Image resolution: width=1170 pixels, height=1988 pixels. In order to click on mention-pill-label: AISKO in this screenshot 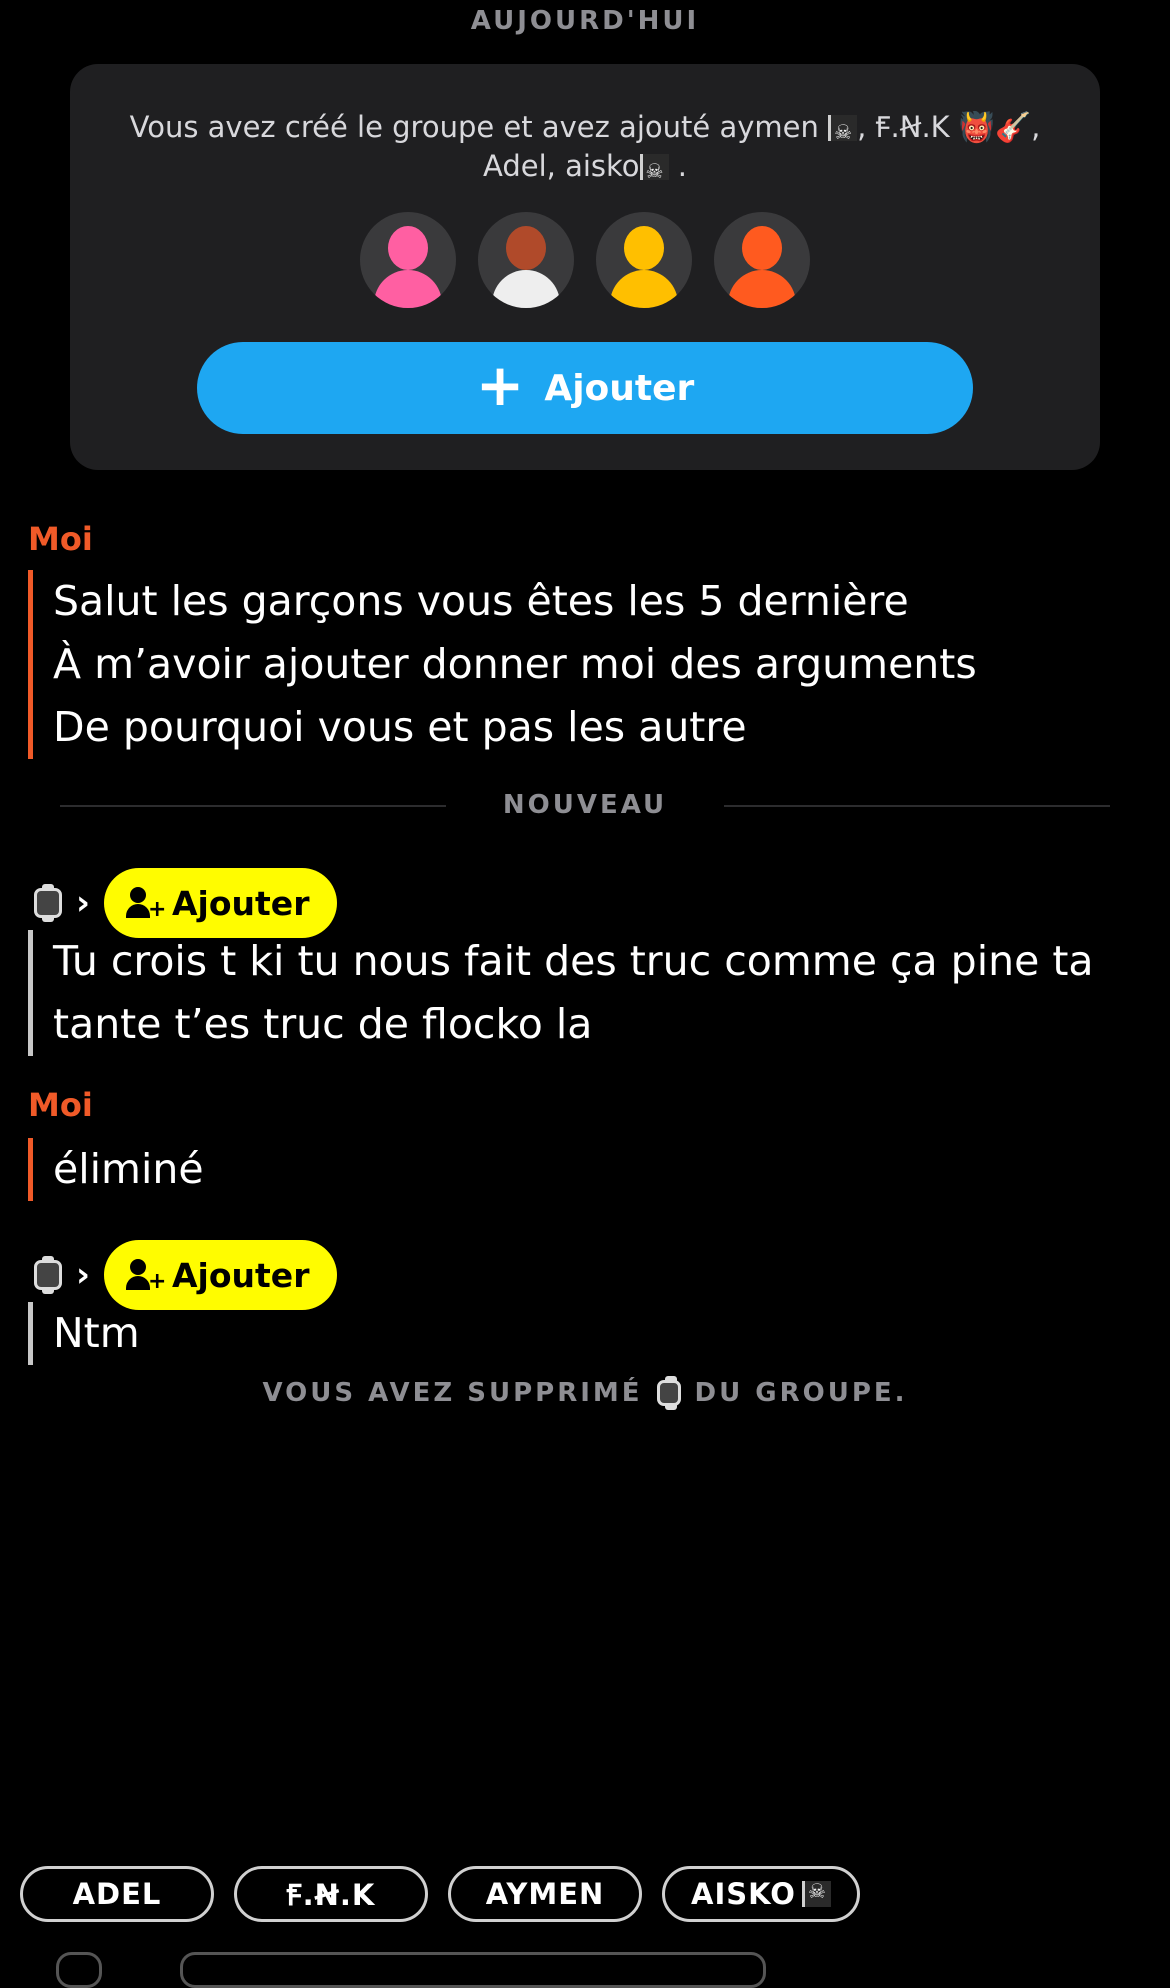, I will do `click(743, 1894)`.